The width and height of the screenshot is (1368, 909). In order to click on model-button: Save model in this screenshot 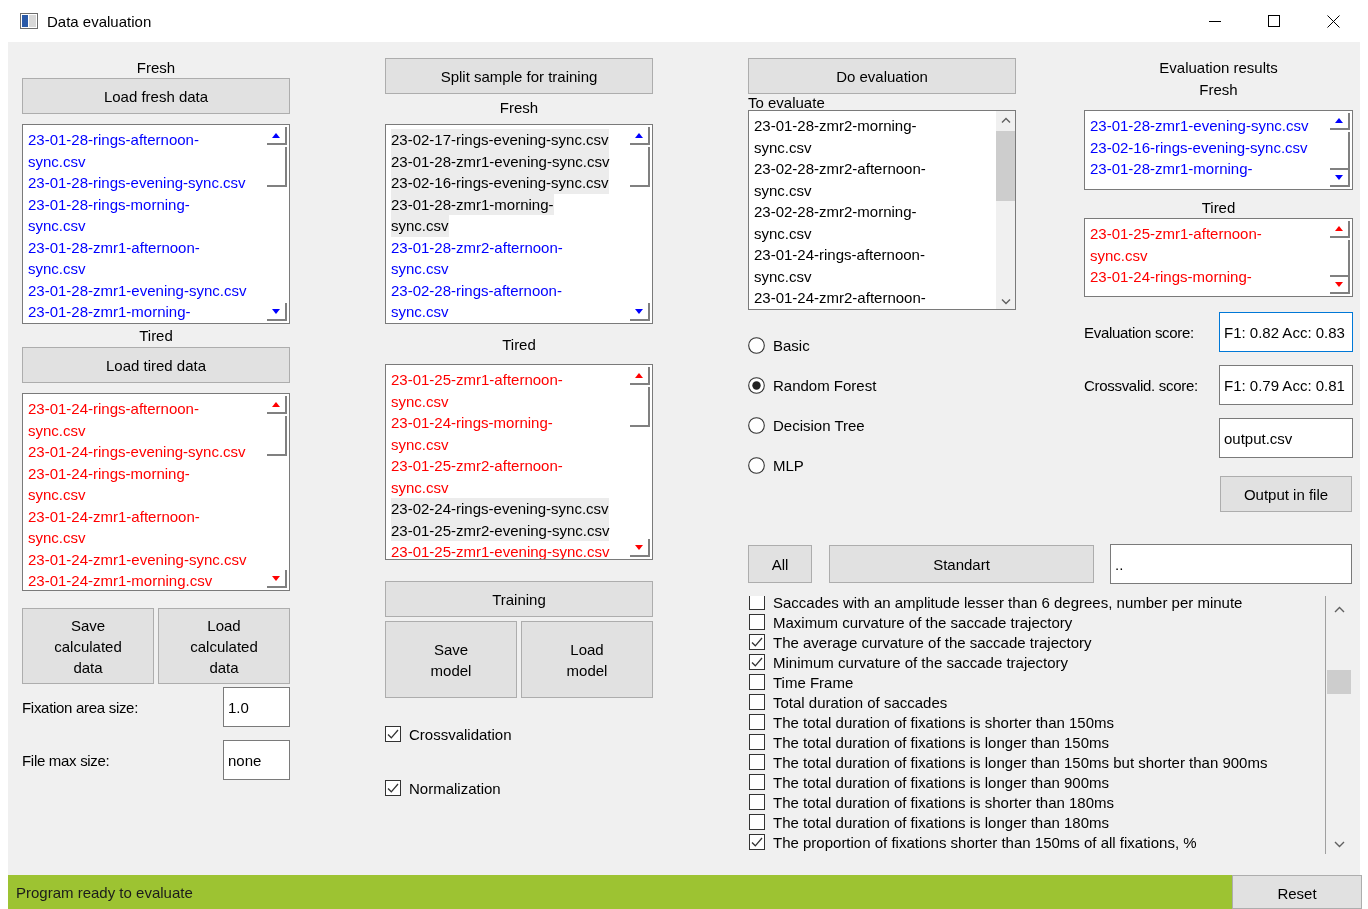, I will do `click(451, 659)`.